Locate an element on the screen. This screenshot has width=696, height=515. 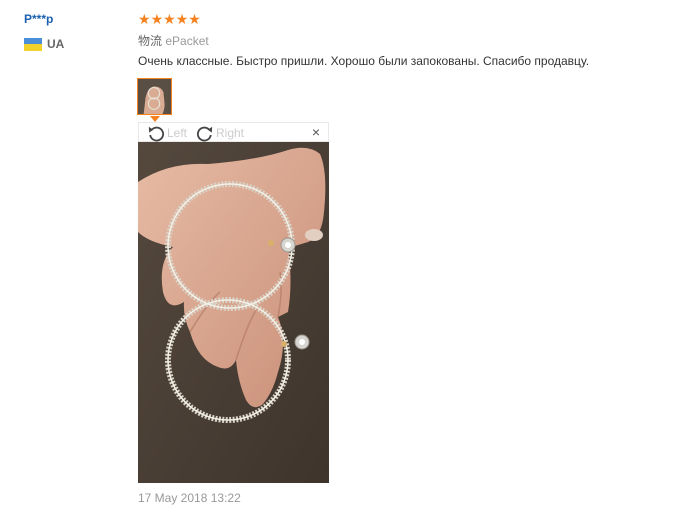
rotate-right-label: Right is located at coordinates (230, 133).